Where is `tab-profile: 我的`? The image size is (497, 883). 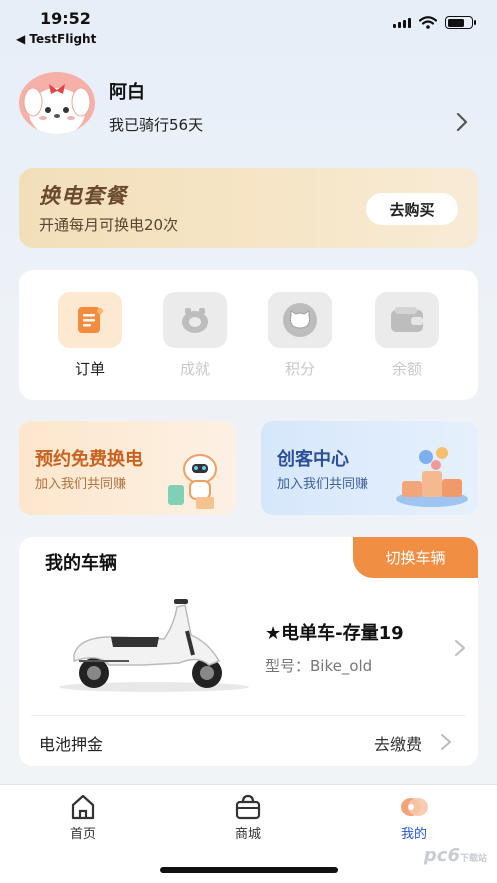 tab-profile: 我的 is located at coordinates (414, 817).